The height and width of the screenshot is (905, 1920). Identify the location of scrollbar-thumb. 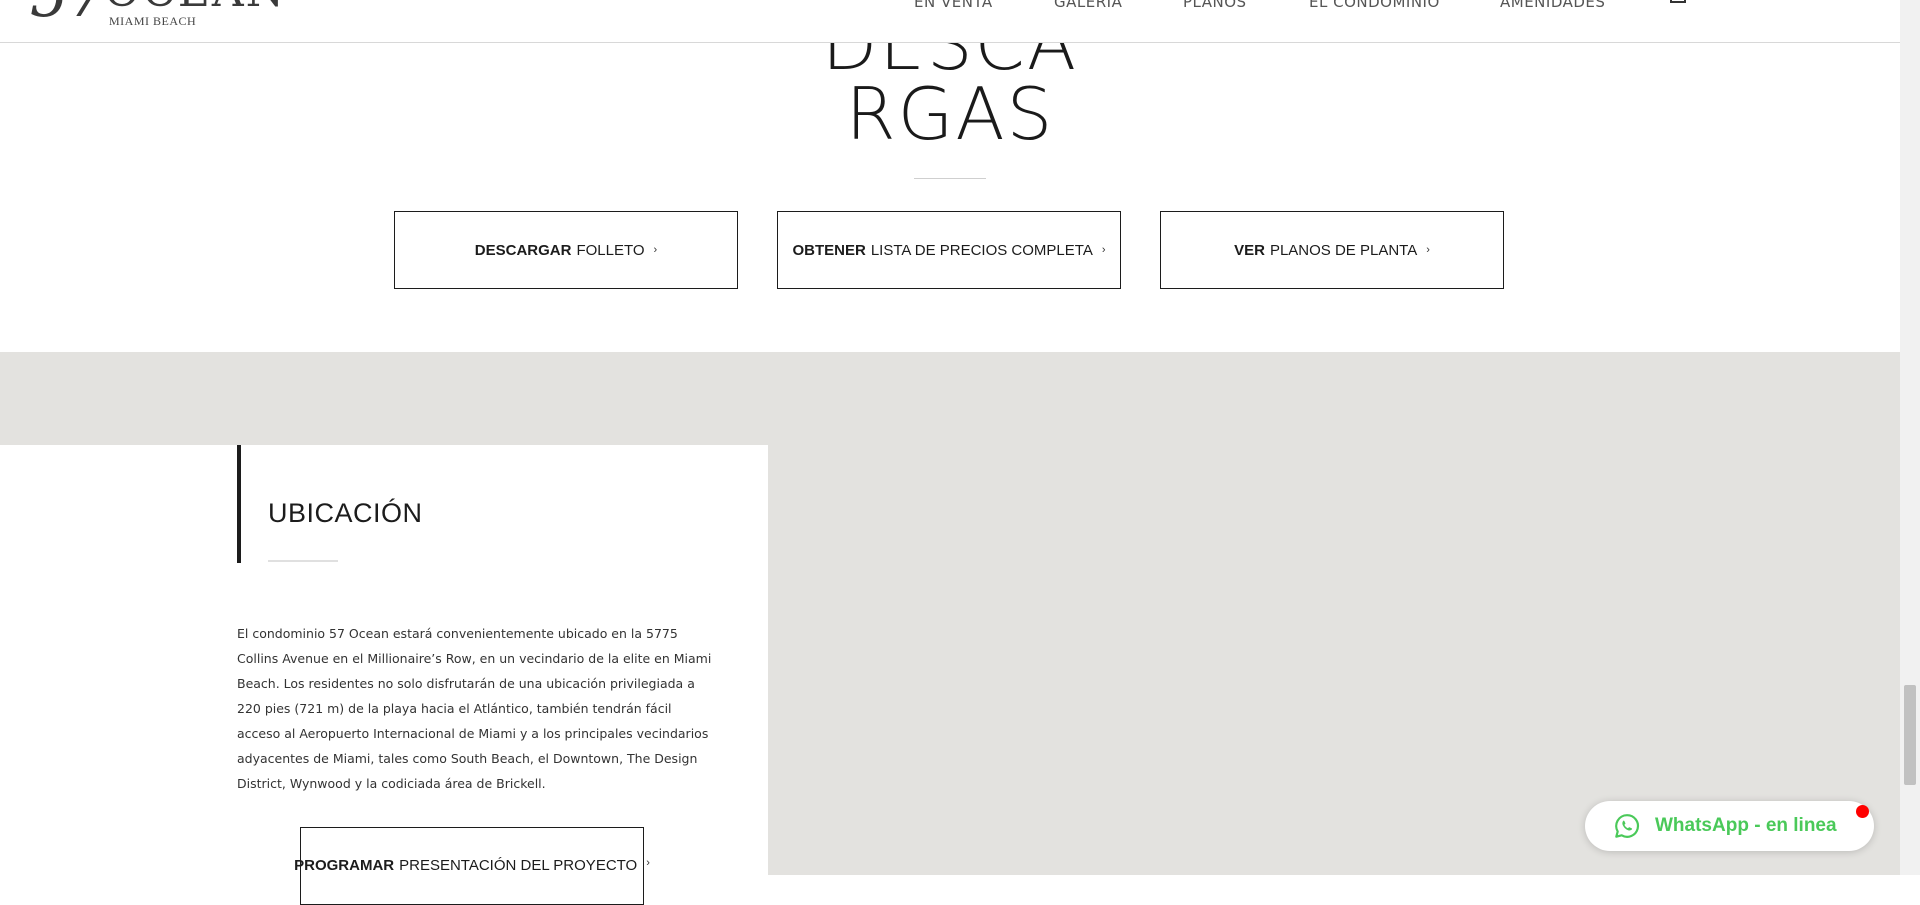
(1910, 735).